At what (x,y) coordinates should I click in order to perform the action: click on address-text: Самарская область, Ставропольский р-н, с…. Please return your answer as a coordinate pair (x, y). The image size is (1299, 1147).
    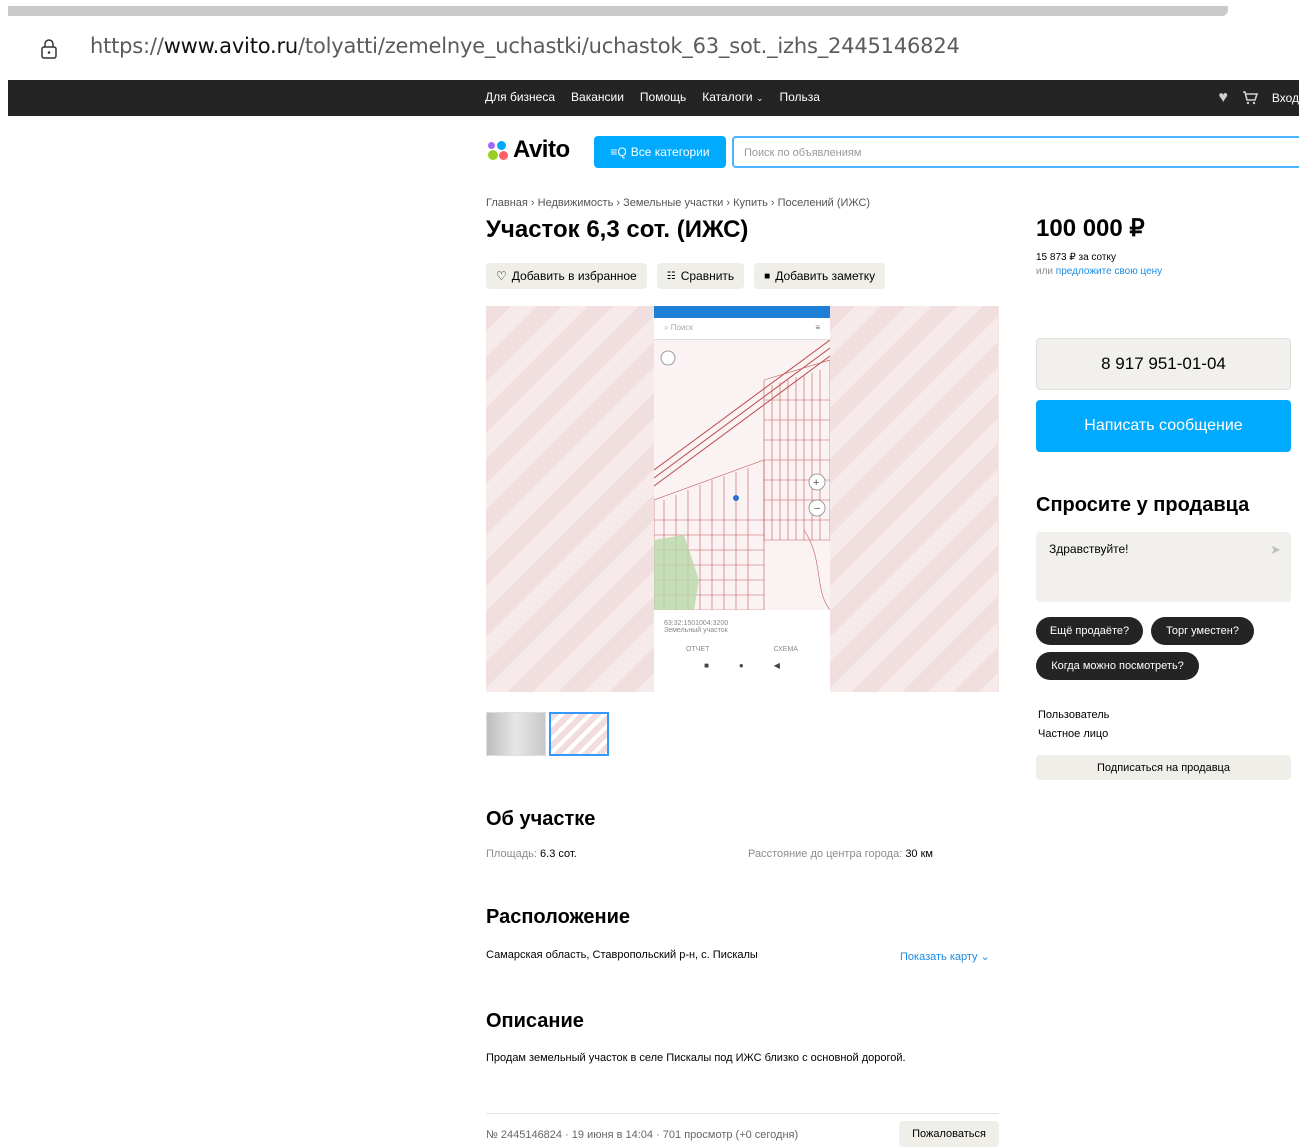
    Looking at the image, I should click on (622, 955).